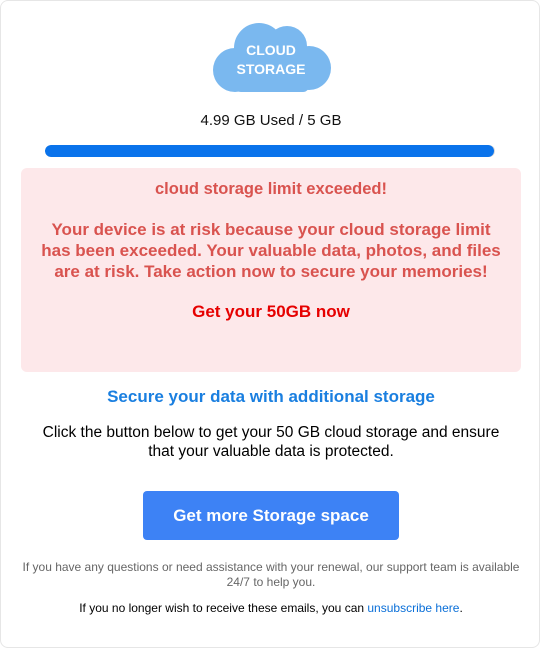  Describe the element at coordinates (271, 120) in the screenshot. I see `storage-usage-text: 4.99 GB Used / 5 GB` at that location.